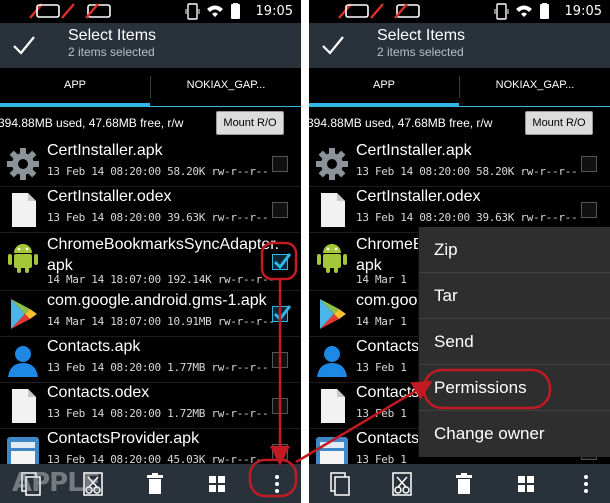 This screenshot has width=610, height=503. What do you see at coordinates (98, 392) in the screenshot?
I see `file-name: Contacts.odex` at bounding box center [98, 392].